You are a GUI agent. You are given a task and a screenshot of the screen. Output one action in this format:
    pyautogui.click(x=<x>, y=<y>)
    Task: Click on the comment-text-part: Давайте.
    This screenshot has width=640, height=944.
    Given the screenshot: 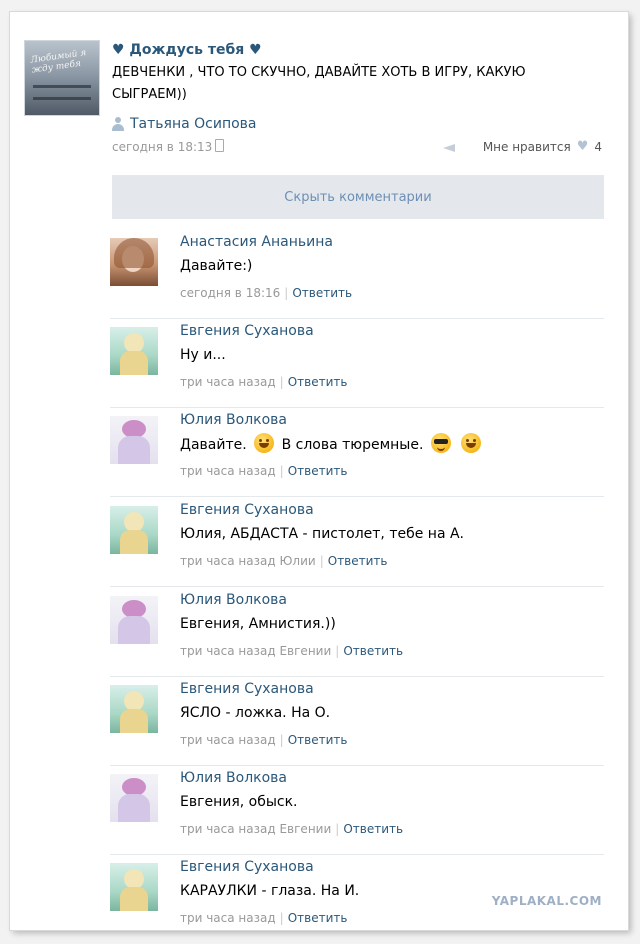 What is the action you would take?
    pyautogui.click(x=213, y=445)
    